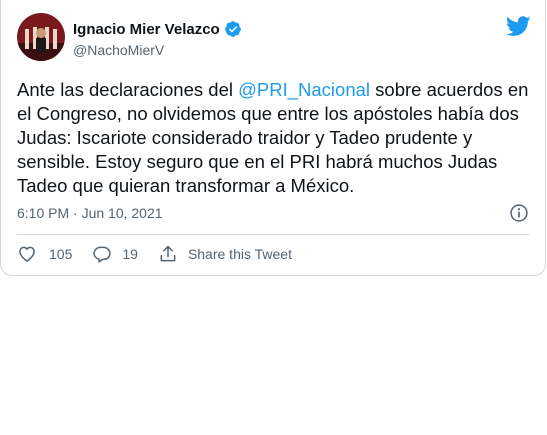 The image size is (547, 435). I want to click on heart-icon, so click(27, 254).